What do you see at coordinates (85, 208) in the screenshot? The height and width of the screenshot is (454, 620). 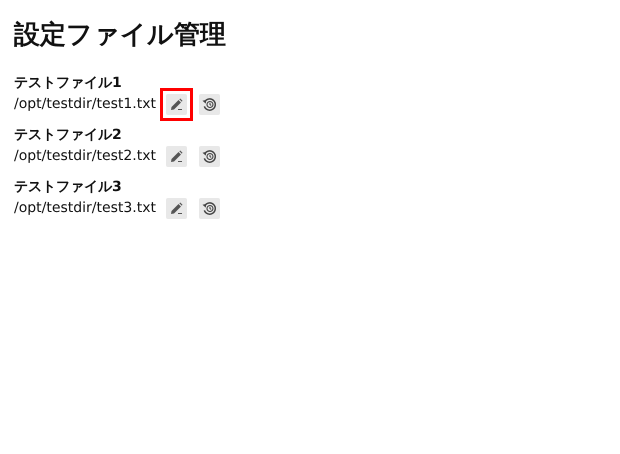 I see `file-path: /opt/testdir/test3.txt` at bounding box center [85, 208].